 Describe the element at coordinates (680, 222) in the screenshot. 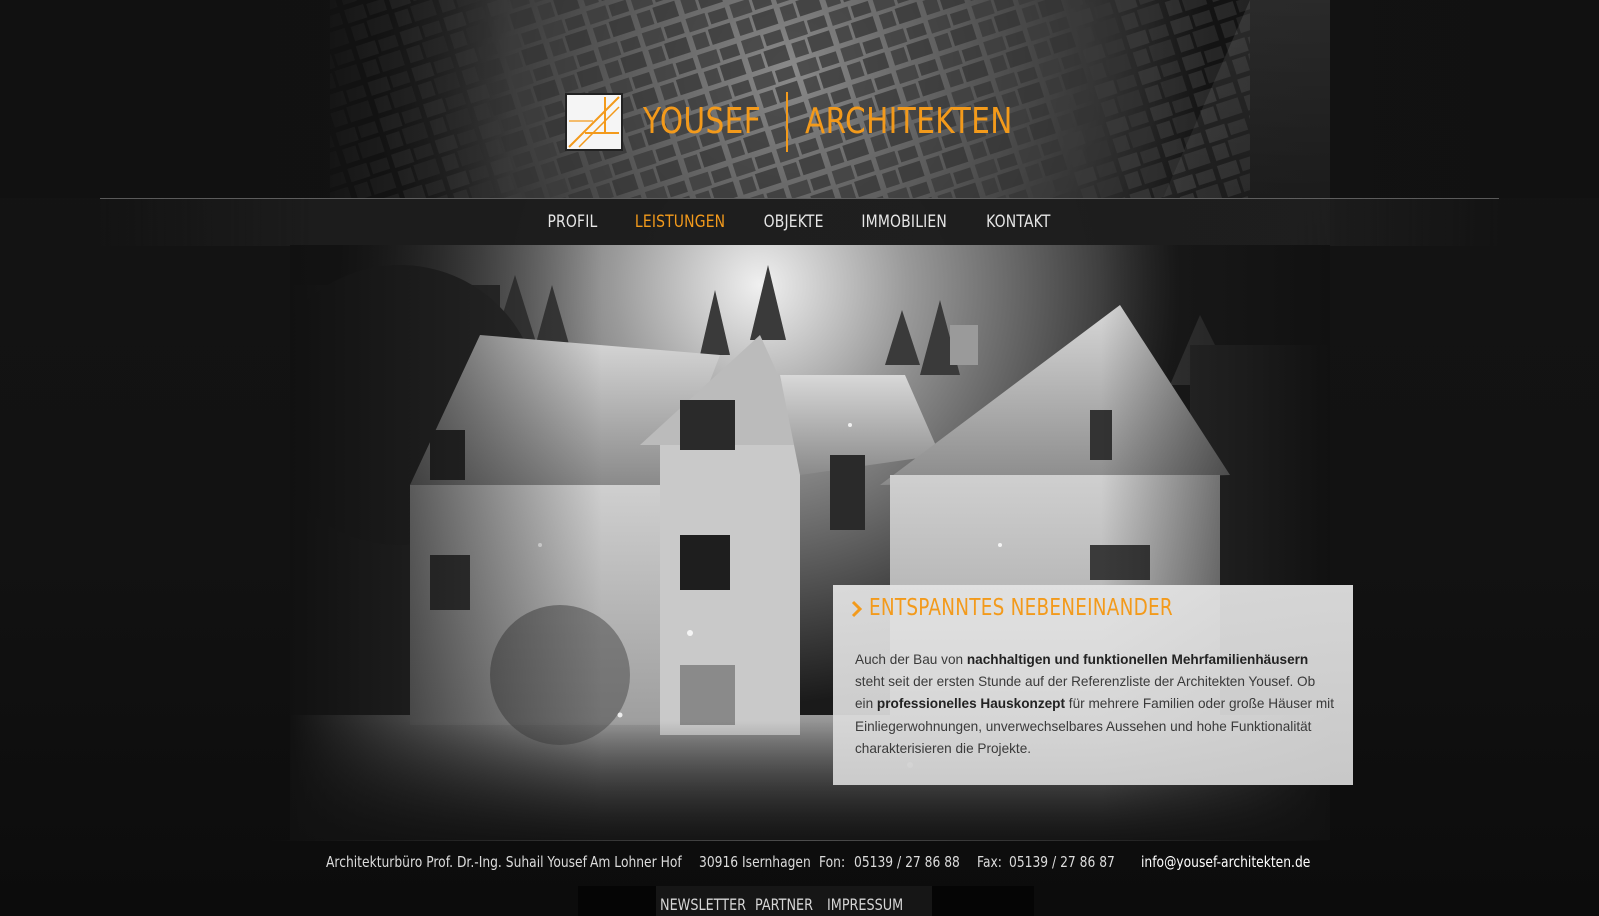

I see `nav-item-leistungen: LEISTUNGEN` at that location.